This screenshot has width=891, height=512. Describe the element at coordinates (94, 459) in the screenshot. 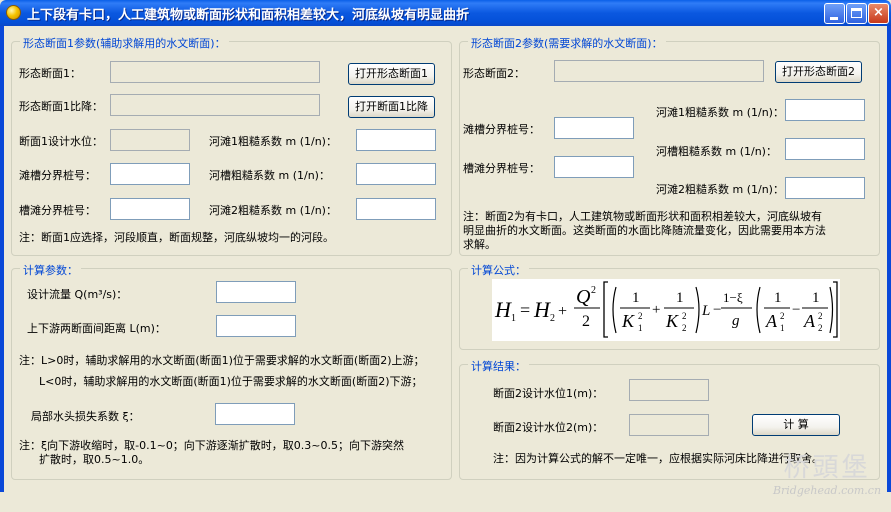

I see `note-xi-line2: 扩散时，取0.5~1.0。` at that location.